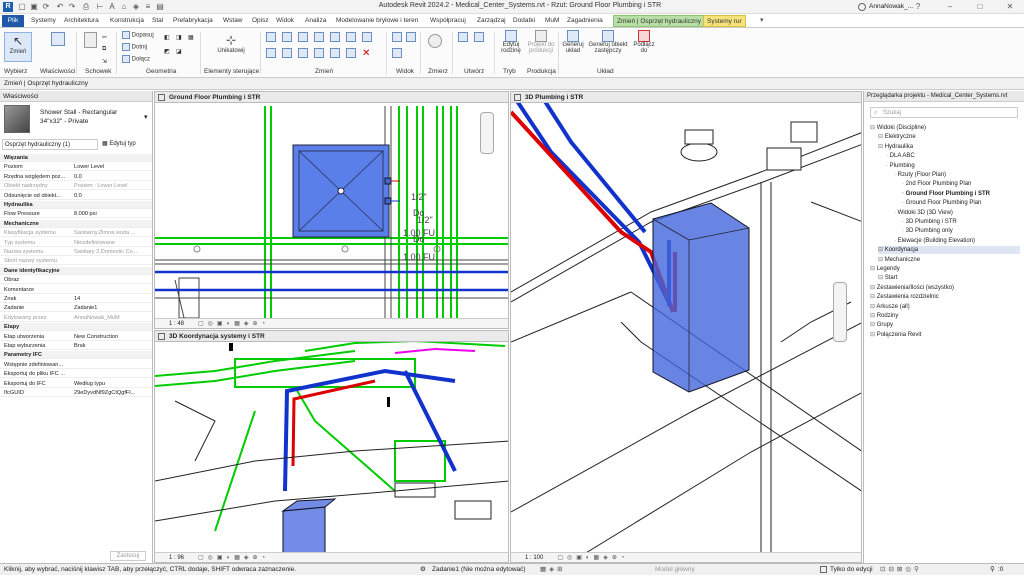 The height and width of the screenshot is (576, 1024). Describe the element at coordinates (686, 97) in the screenshot. I see `view-tab-3d-plumbing: 3D Plumbing i STR` at that location.